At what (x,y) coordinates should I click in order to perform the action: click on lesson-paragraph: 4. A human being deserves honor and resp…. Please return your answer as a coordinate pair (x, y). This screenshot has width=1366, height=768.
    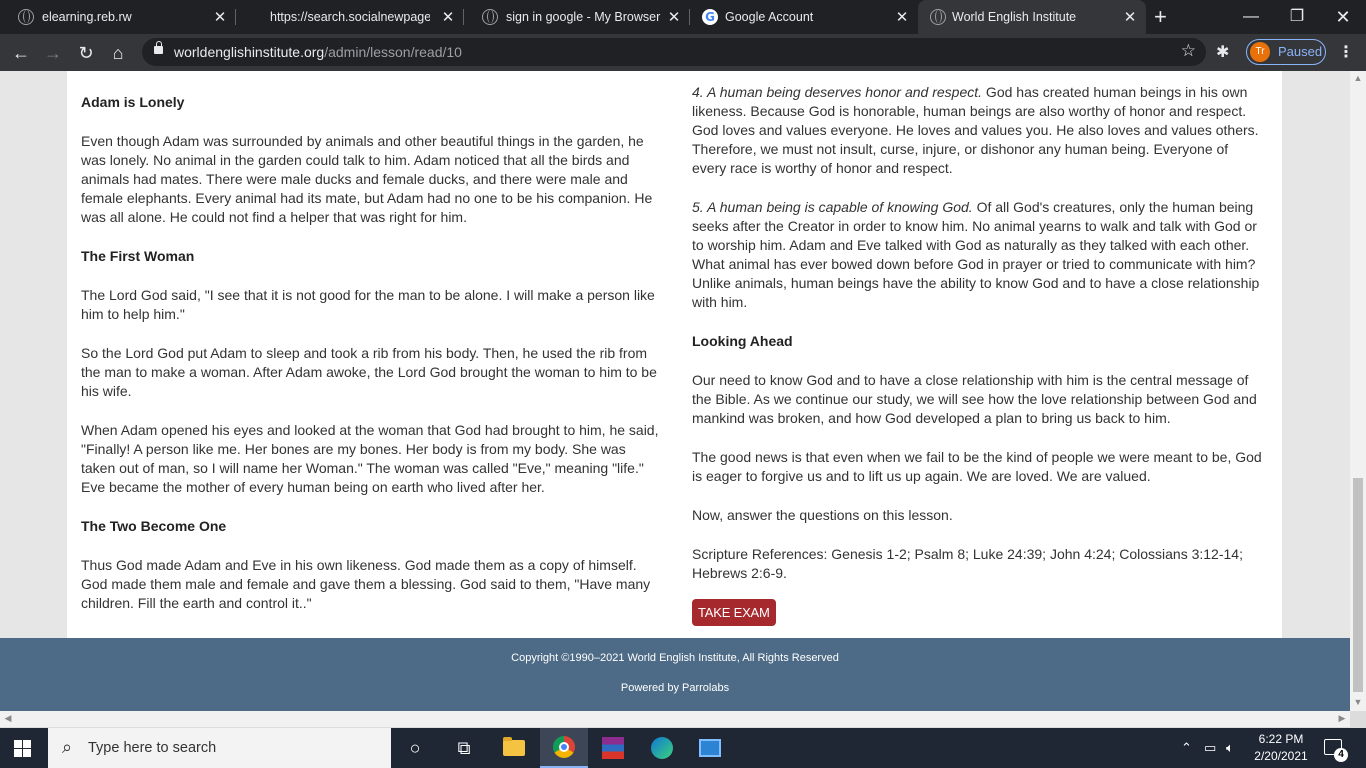
    Looking at the image, I should click on (978, 130).